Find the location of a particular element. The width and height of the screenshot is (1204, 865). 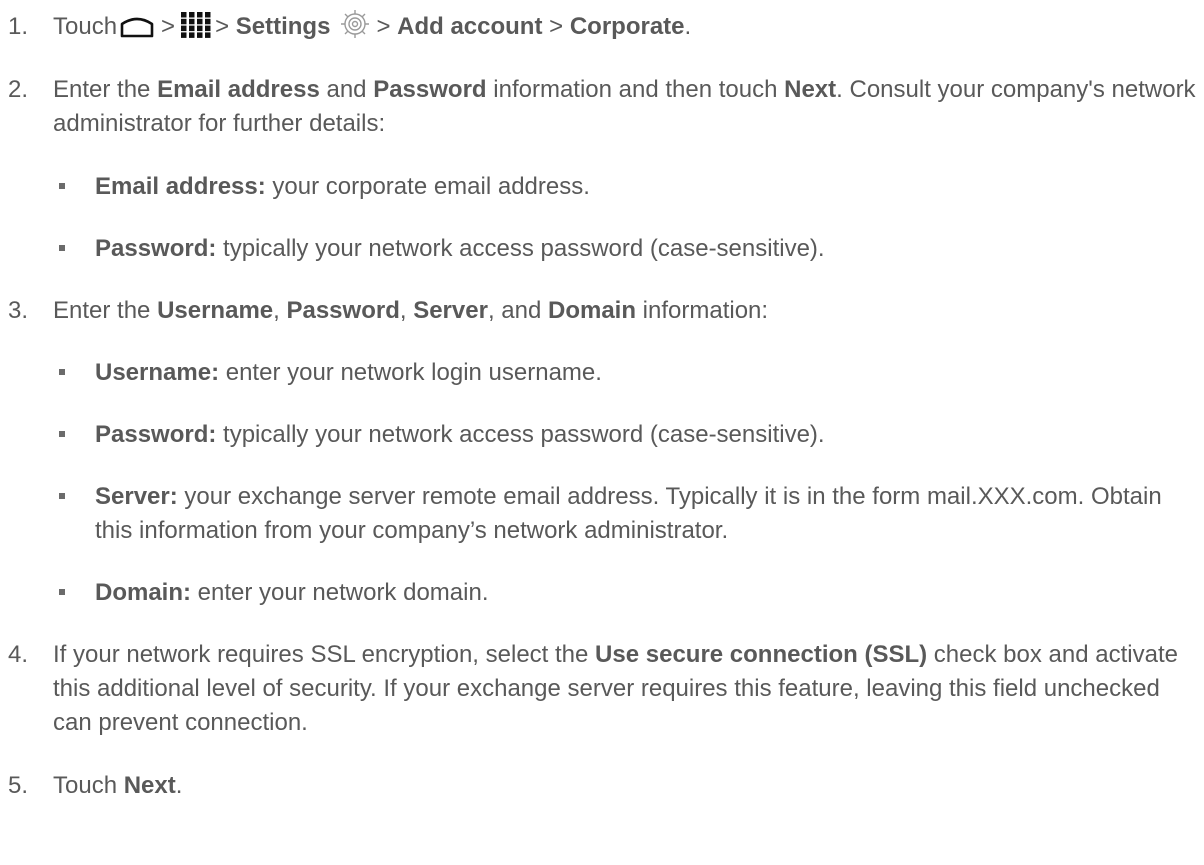

bullet-label: Username: is located at coordinates (157, 372).